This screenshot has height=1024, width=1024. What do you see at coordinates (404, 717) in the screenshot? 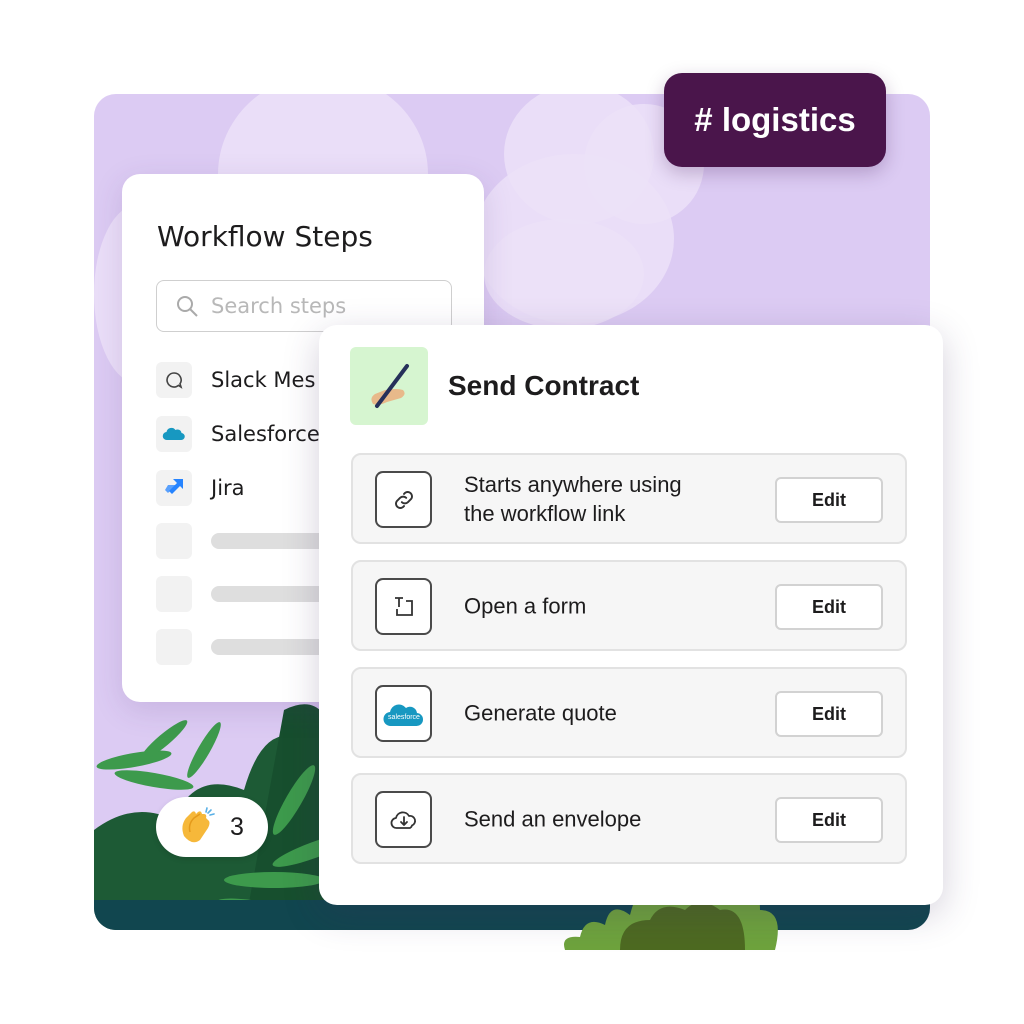
I see `salesforce-logo-text: salesforce` at bounding box center [404, 717].